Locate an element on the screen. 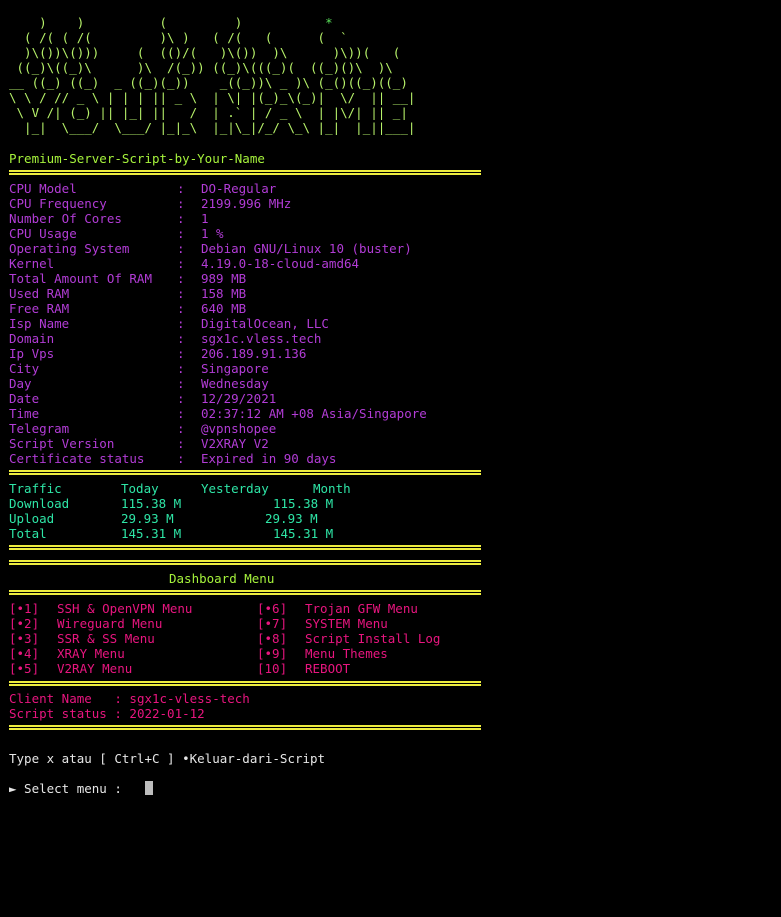 The image size is (781, 917). client-name-label: Client Name : is located at coordinates (65, 698).